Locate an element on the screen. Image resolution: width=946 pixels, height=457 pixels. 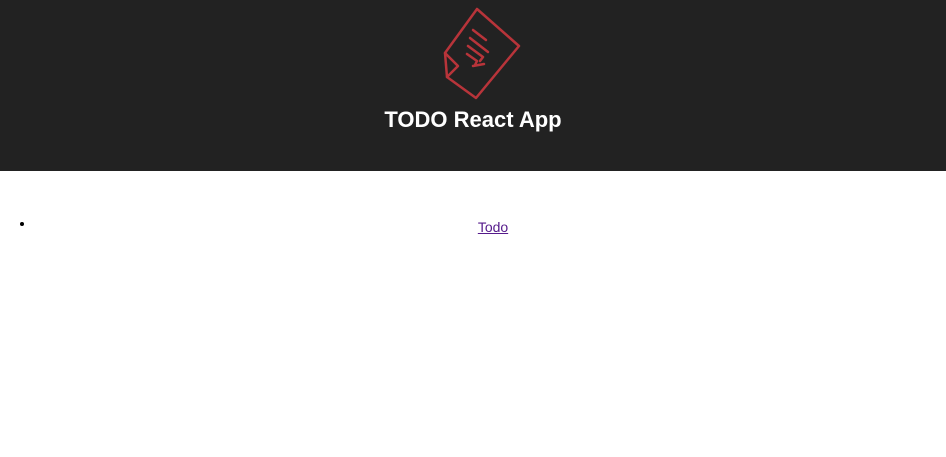
app-title: TODO React App is located at coordinates (473, 119).